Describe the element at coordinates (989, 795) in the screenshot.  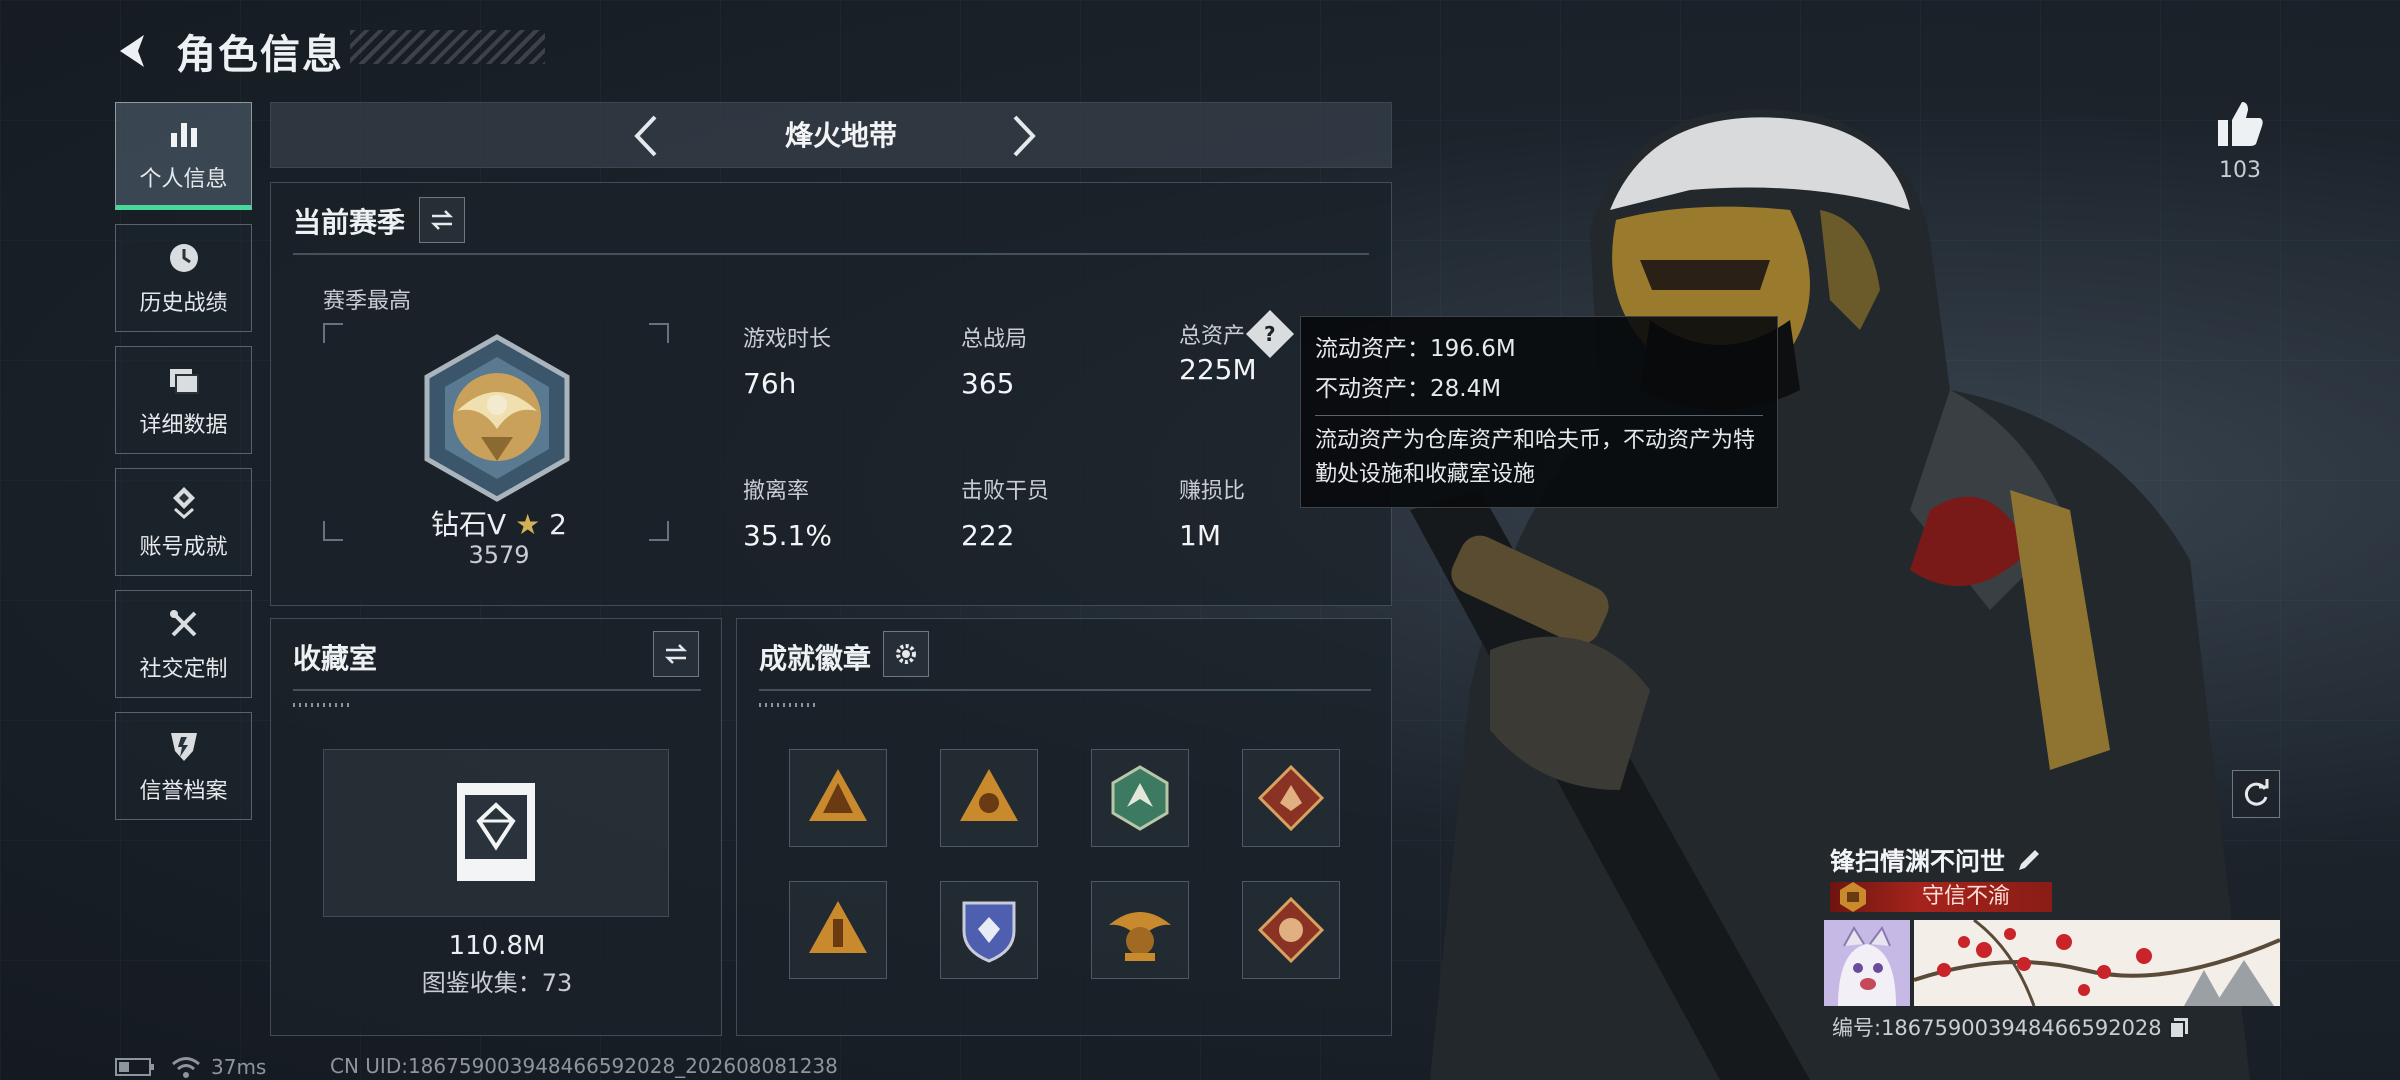
I see `triangle-eye-badge-icon` at that location.